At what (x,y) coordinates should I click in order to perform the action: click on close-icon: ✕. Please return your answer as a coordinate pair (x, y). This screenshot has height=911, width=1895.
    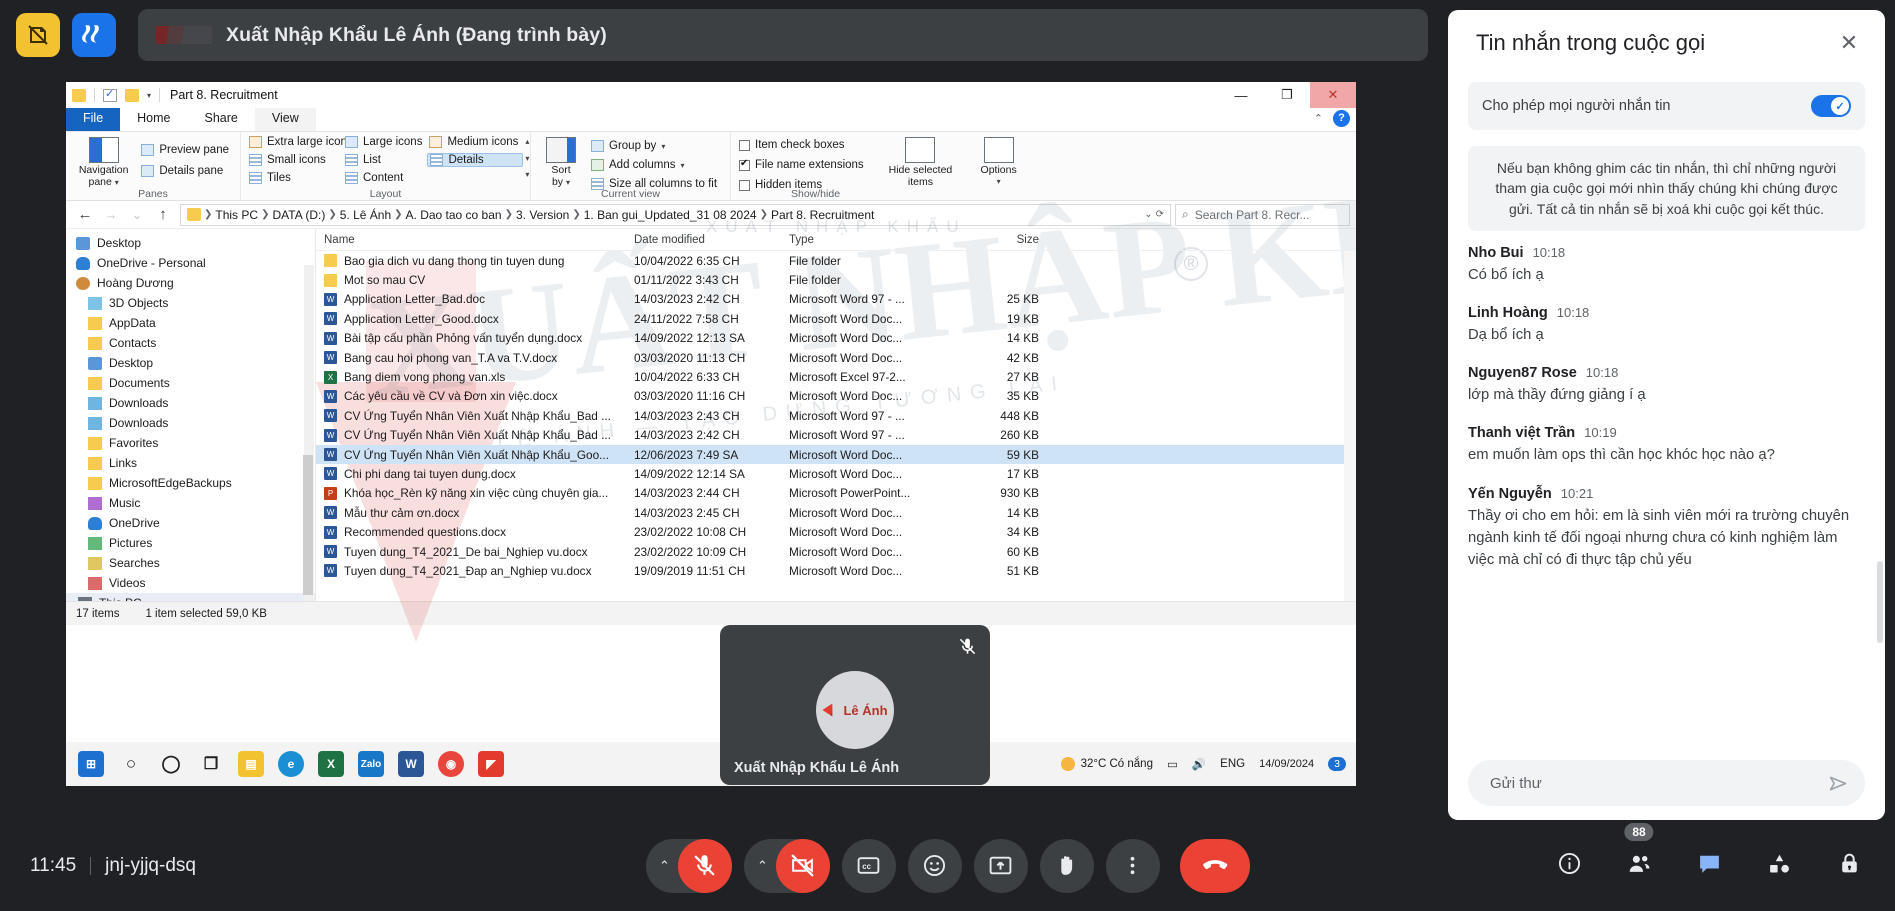
    Looking at the image, I should click on (1849, 43).